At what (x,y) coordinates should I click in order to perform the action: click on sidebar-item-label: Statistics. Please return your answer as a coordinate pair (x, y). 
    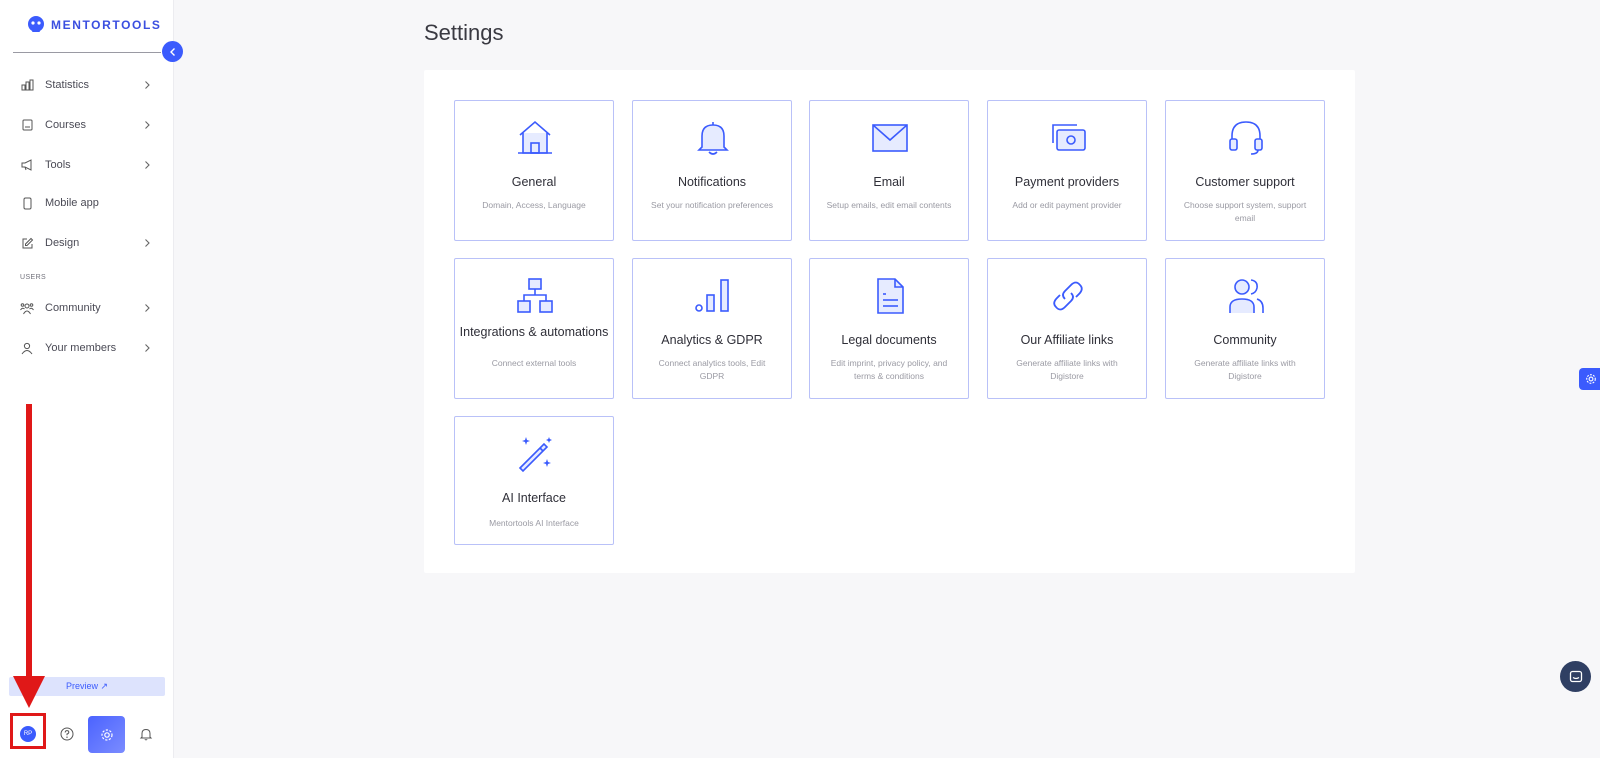
    Looking at the image, I should click on (67, 85).